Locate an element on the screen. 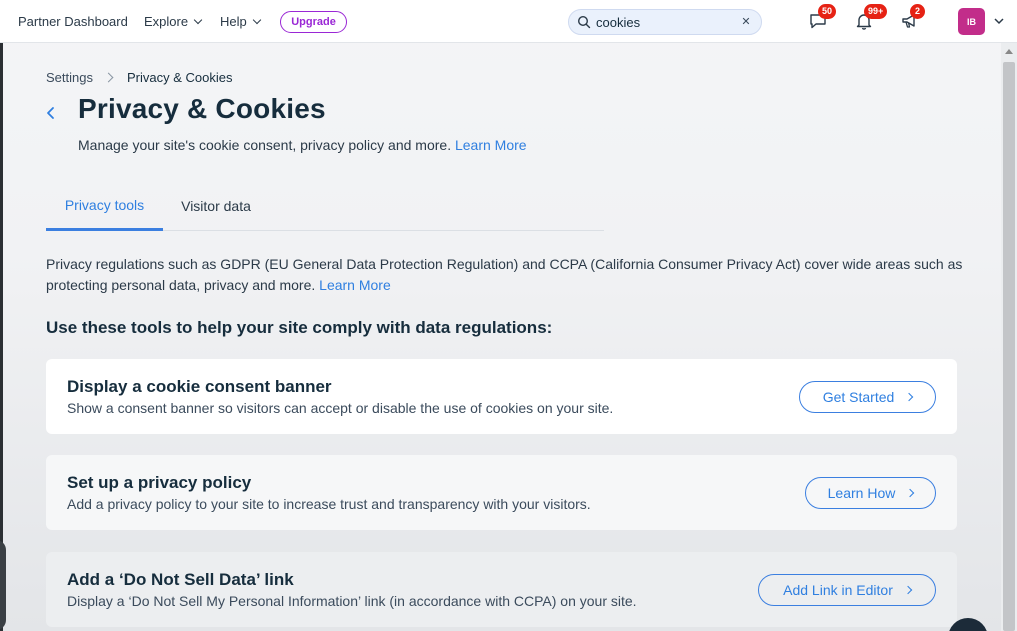 This screenshot has width=1017, height=631. add-link-in-editor-button: Add Link in Editor is located at coordinates (847, 590).